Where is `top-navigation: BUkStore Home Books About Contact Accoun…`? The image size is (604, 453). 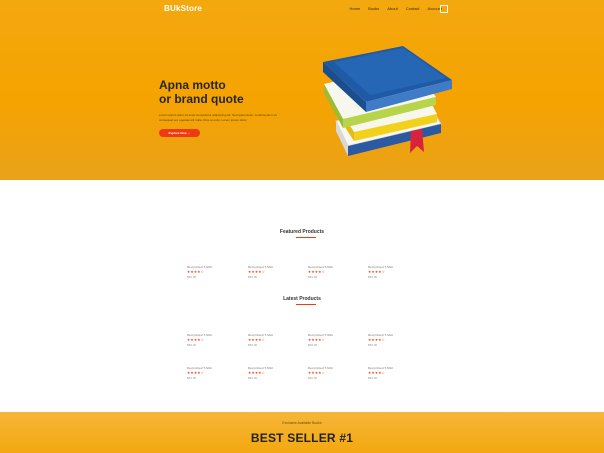
top-navigation: BUkStore Home Books About Contact Accoun… is located at coordinates (302, 9).